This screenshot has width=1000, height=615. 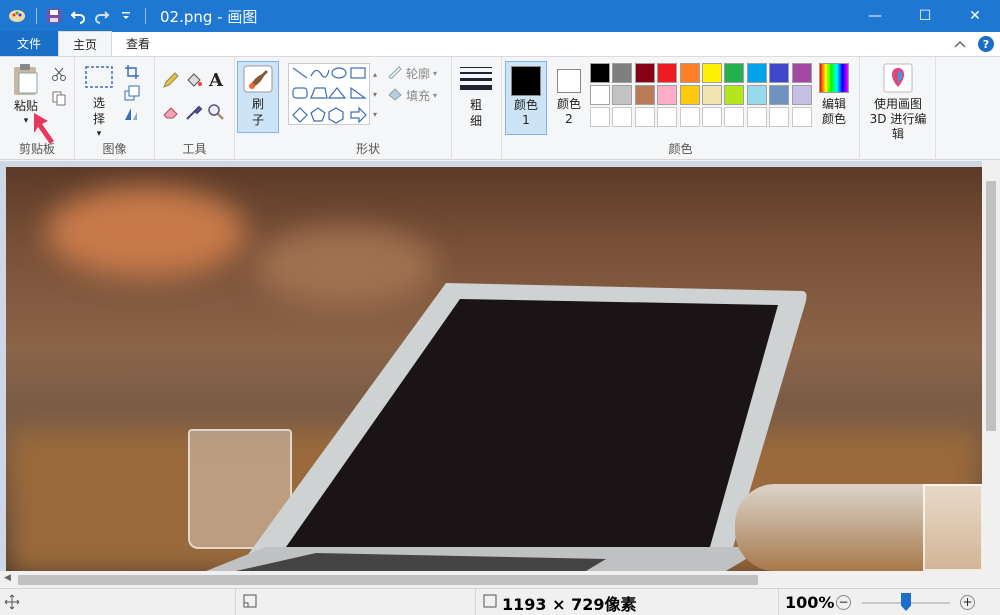 What do you see at coordinates (476, 97) in the screenshot?
I see `size-button: 粗细` at bounding box center [476, 97].